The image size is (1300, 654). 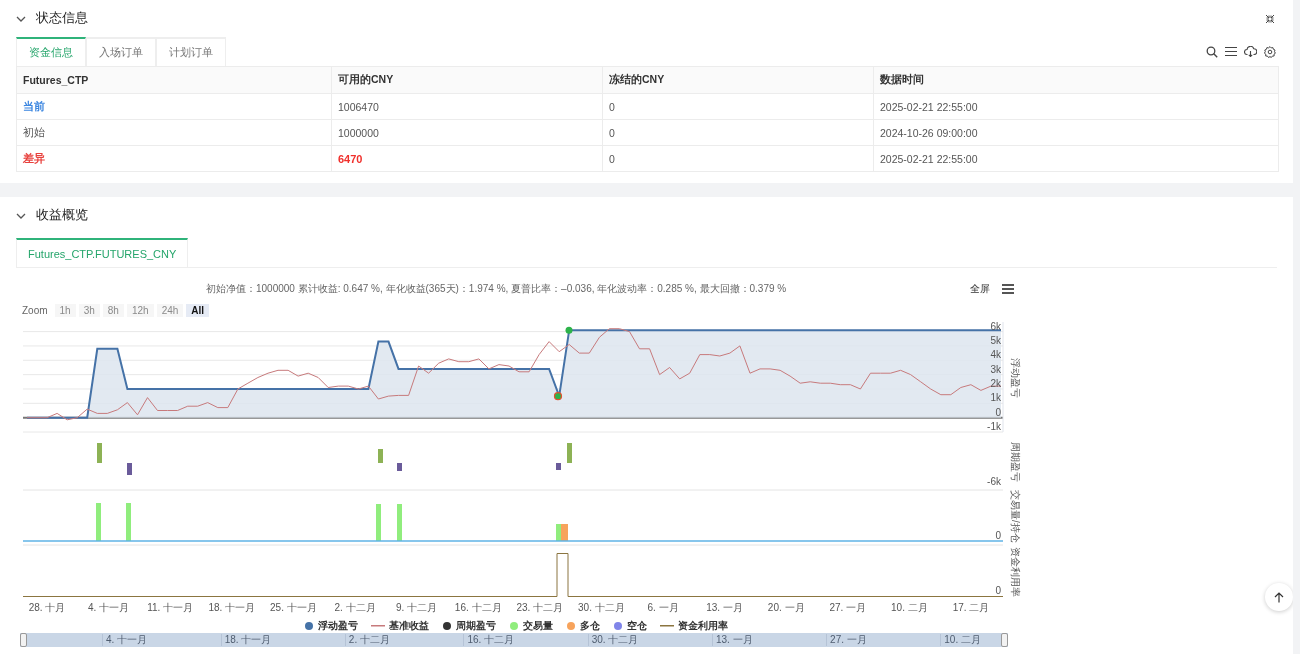 I want to click on date-label: 27. 一月, so click(x=848, y=607).